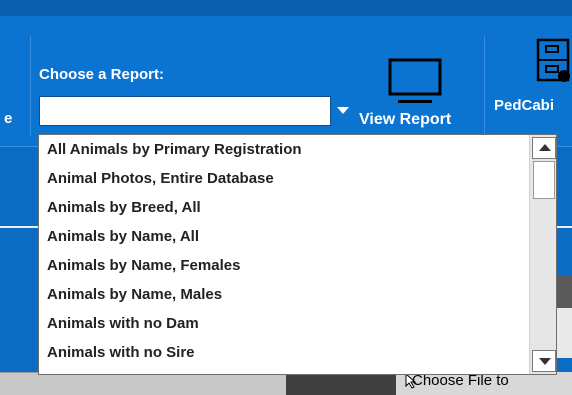 The image size is (572, 395). Describe the element at coordinates (554, 50) in the screenshot. I see `file-cabinet-icon` at that location.